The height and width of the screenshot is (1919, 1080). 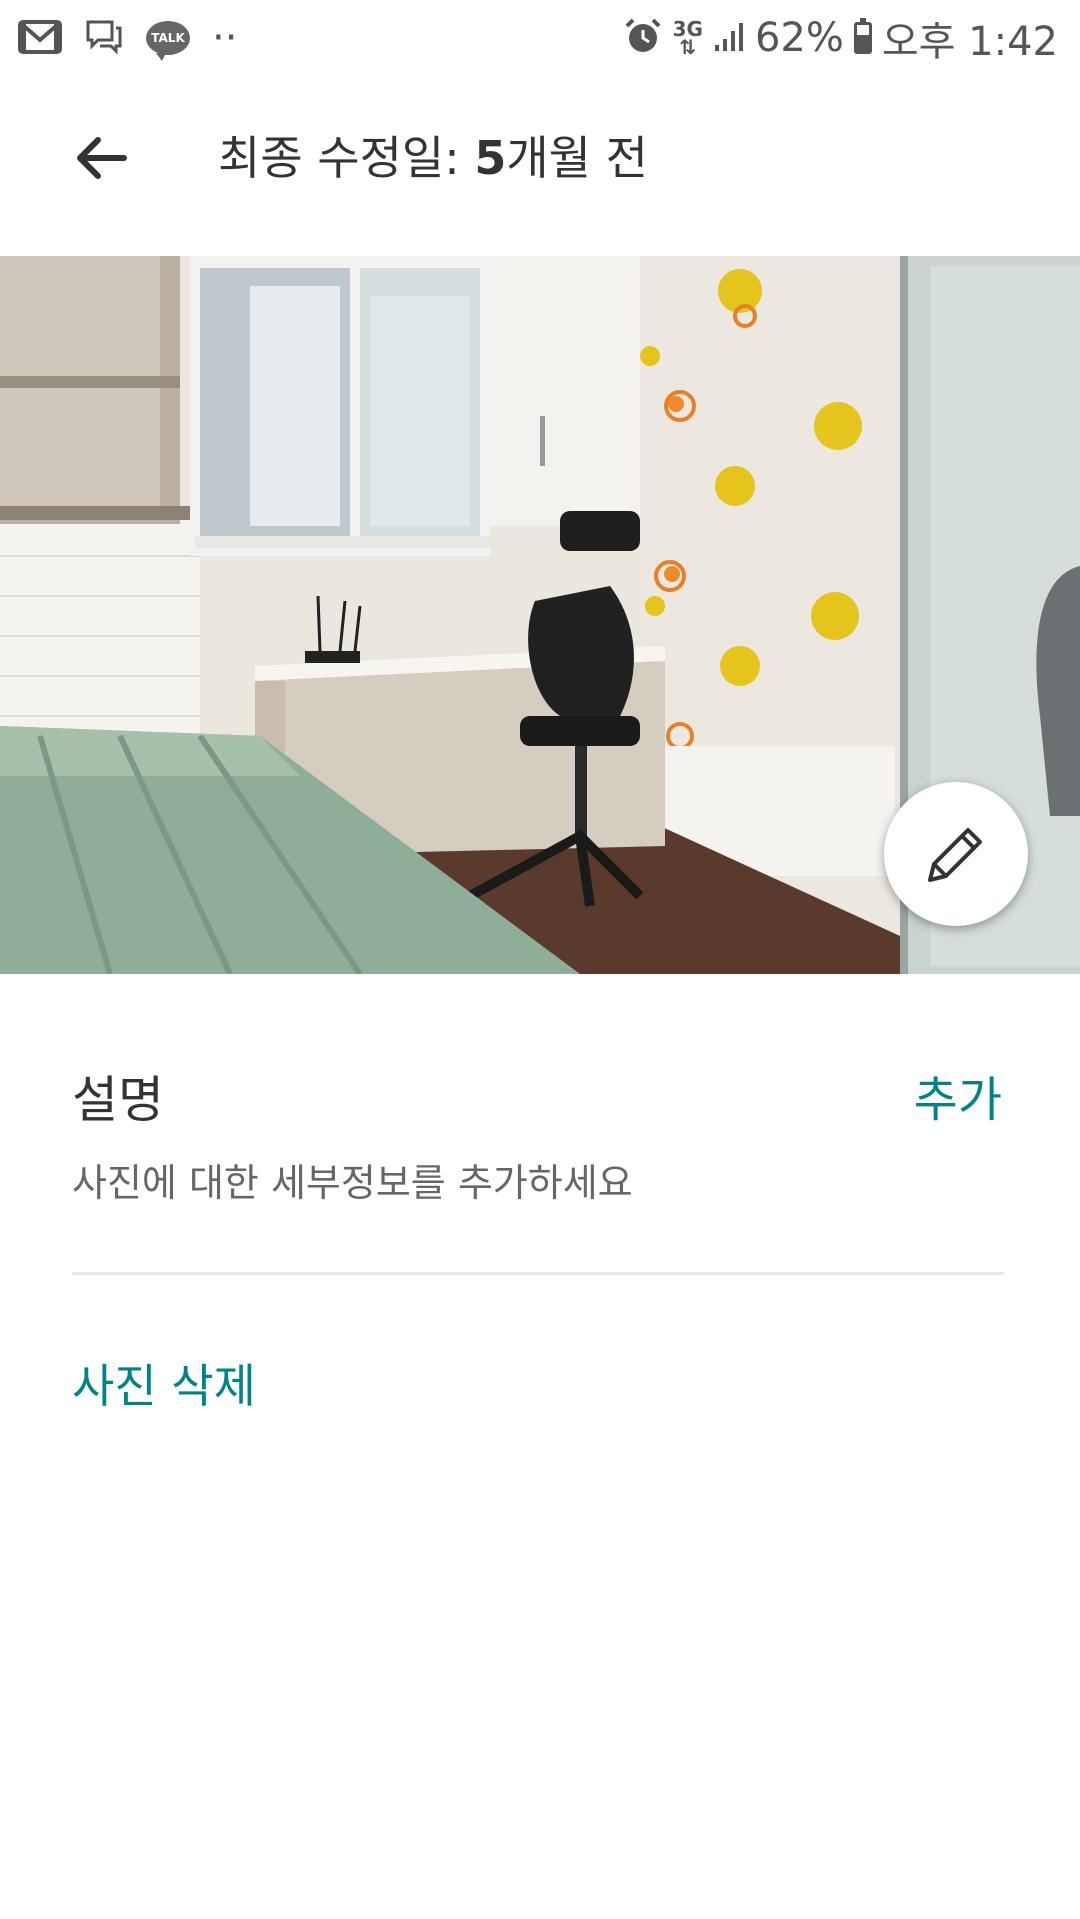 I want to click on description-placeholder: 사진에 대한 세부정보를 추가하세요, so click(x=352, y=1183).